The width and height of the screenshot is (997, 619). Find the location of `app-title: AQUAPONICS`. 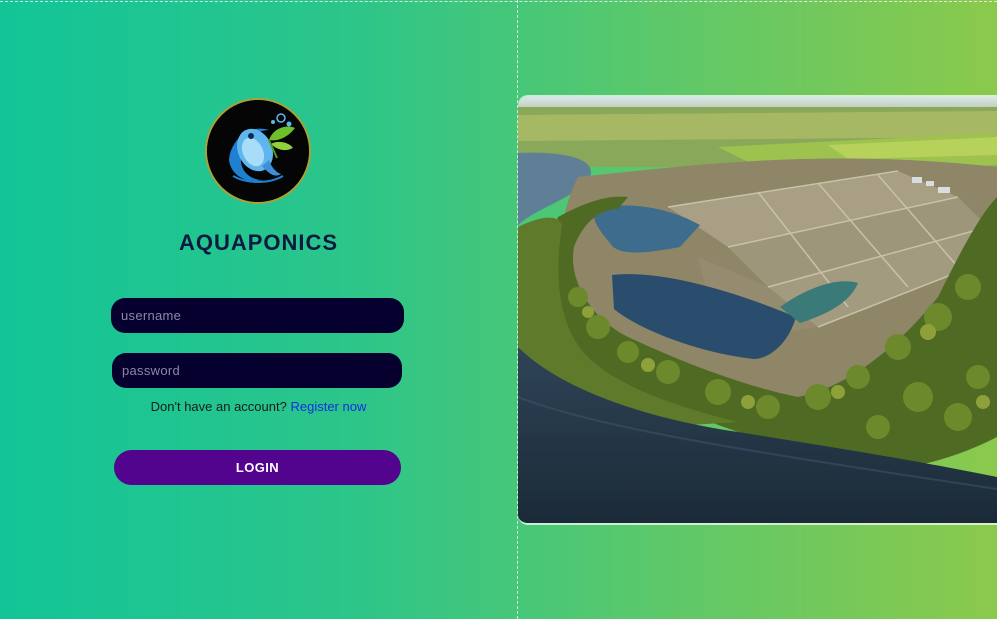

app-title: AQUAPONICS is located at coordinates (258, 242).